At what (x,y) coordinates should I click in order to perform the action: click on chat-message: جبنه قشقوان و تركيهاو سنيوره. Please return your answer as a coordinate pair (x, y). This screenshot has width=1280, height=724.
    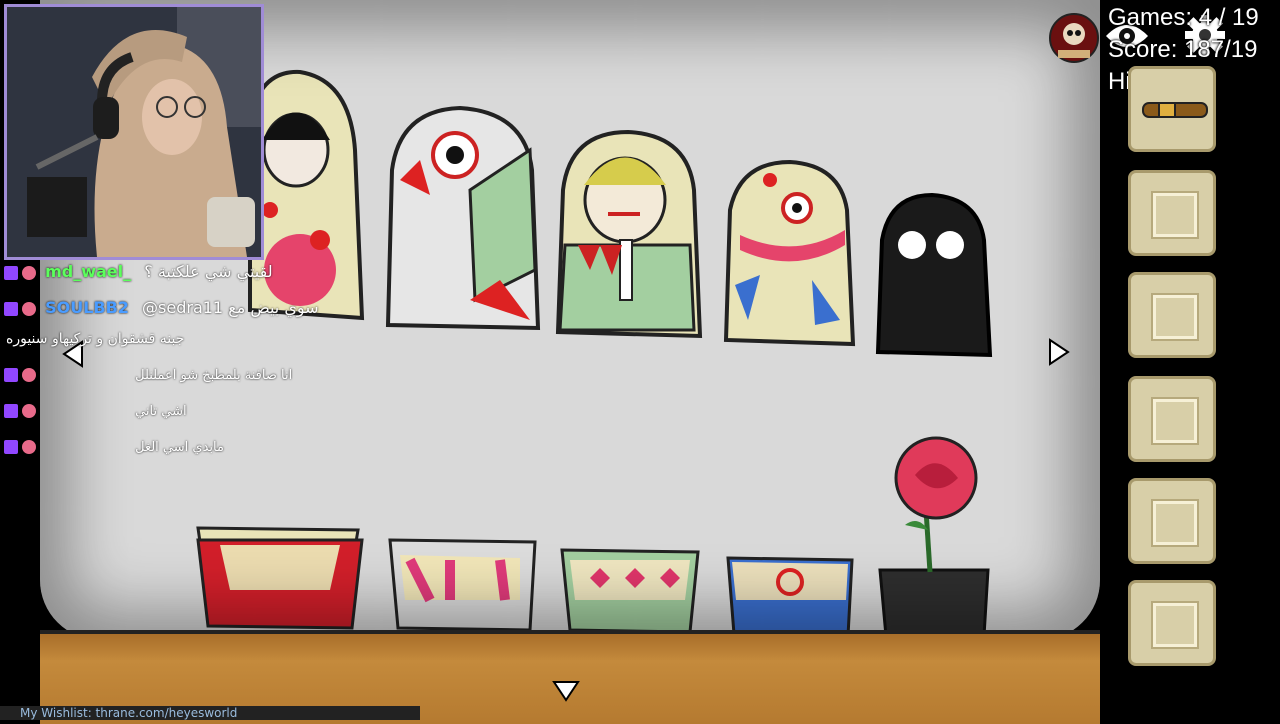
    Looking at the image, I should click on (95, 339).